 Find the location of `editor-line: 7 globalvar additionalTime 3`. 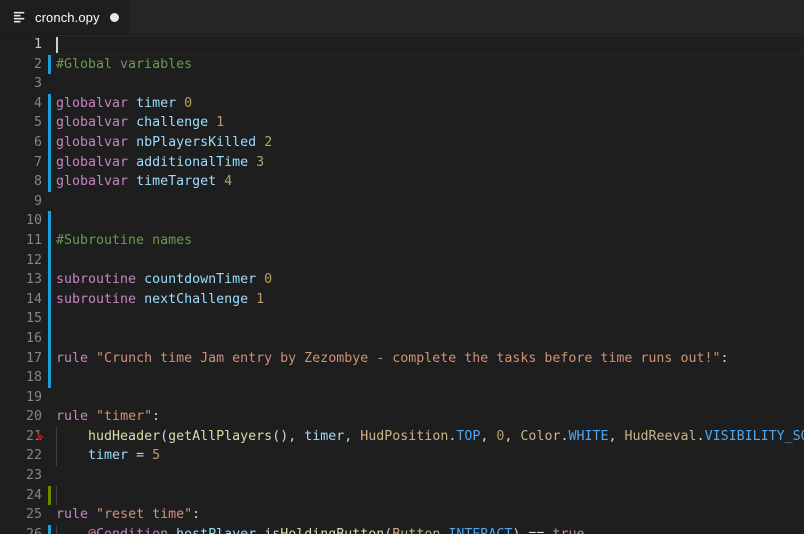

editor-line: 7 globalvar additionalTime 3 is located at coordinates (402, 162).